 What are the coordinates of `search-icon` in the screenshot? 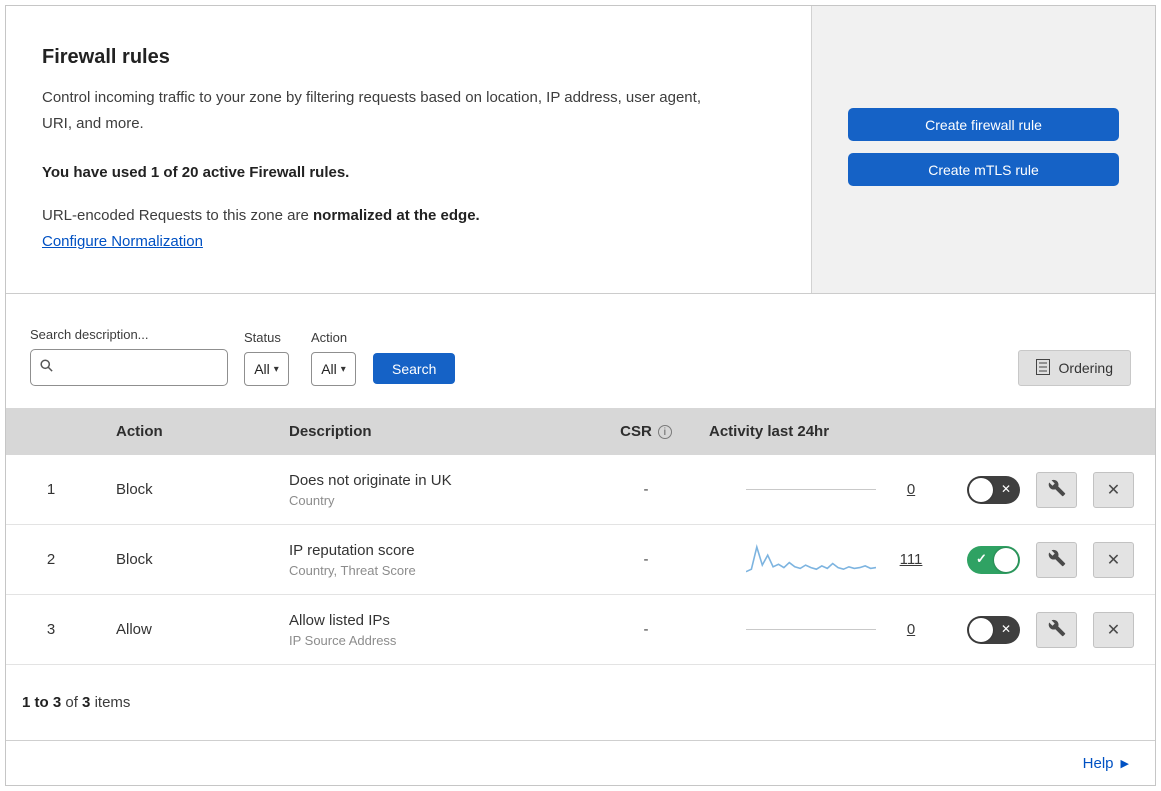 It's located at (46, 368).